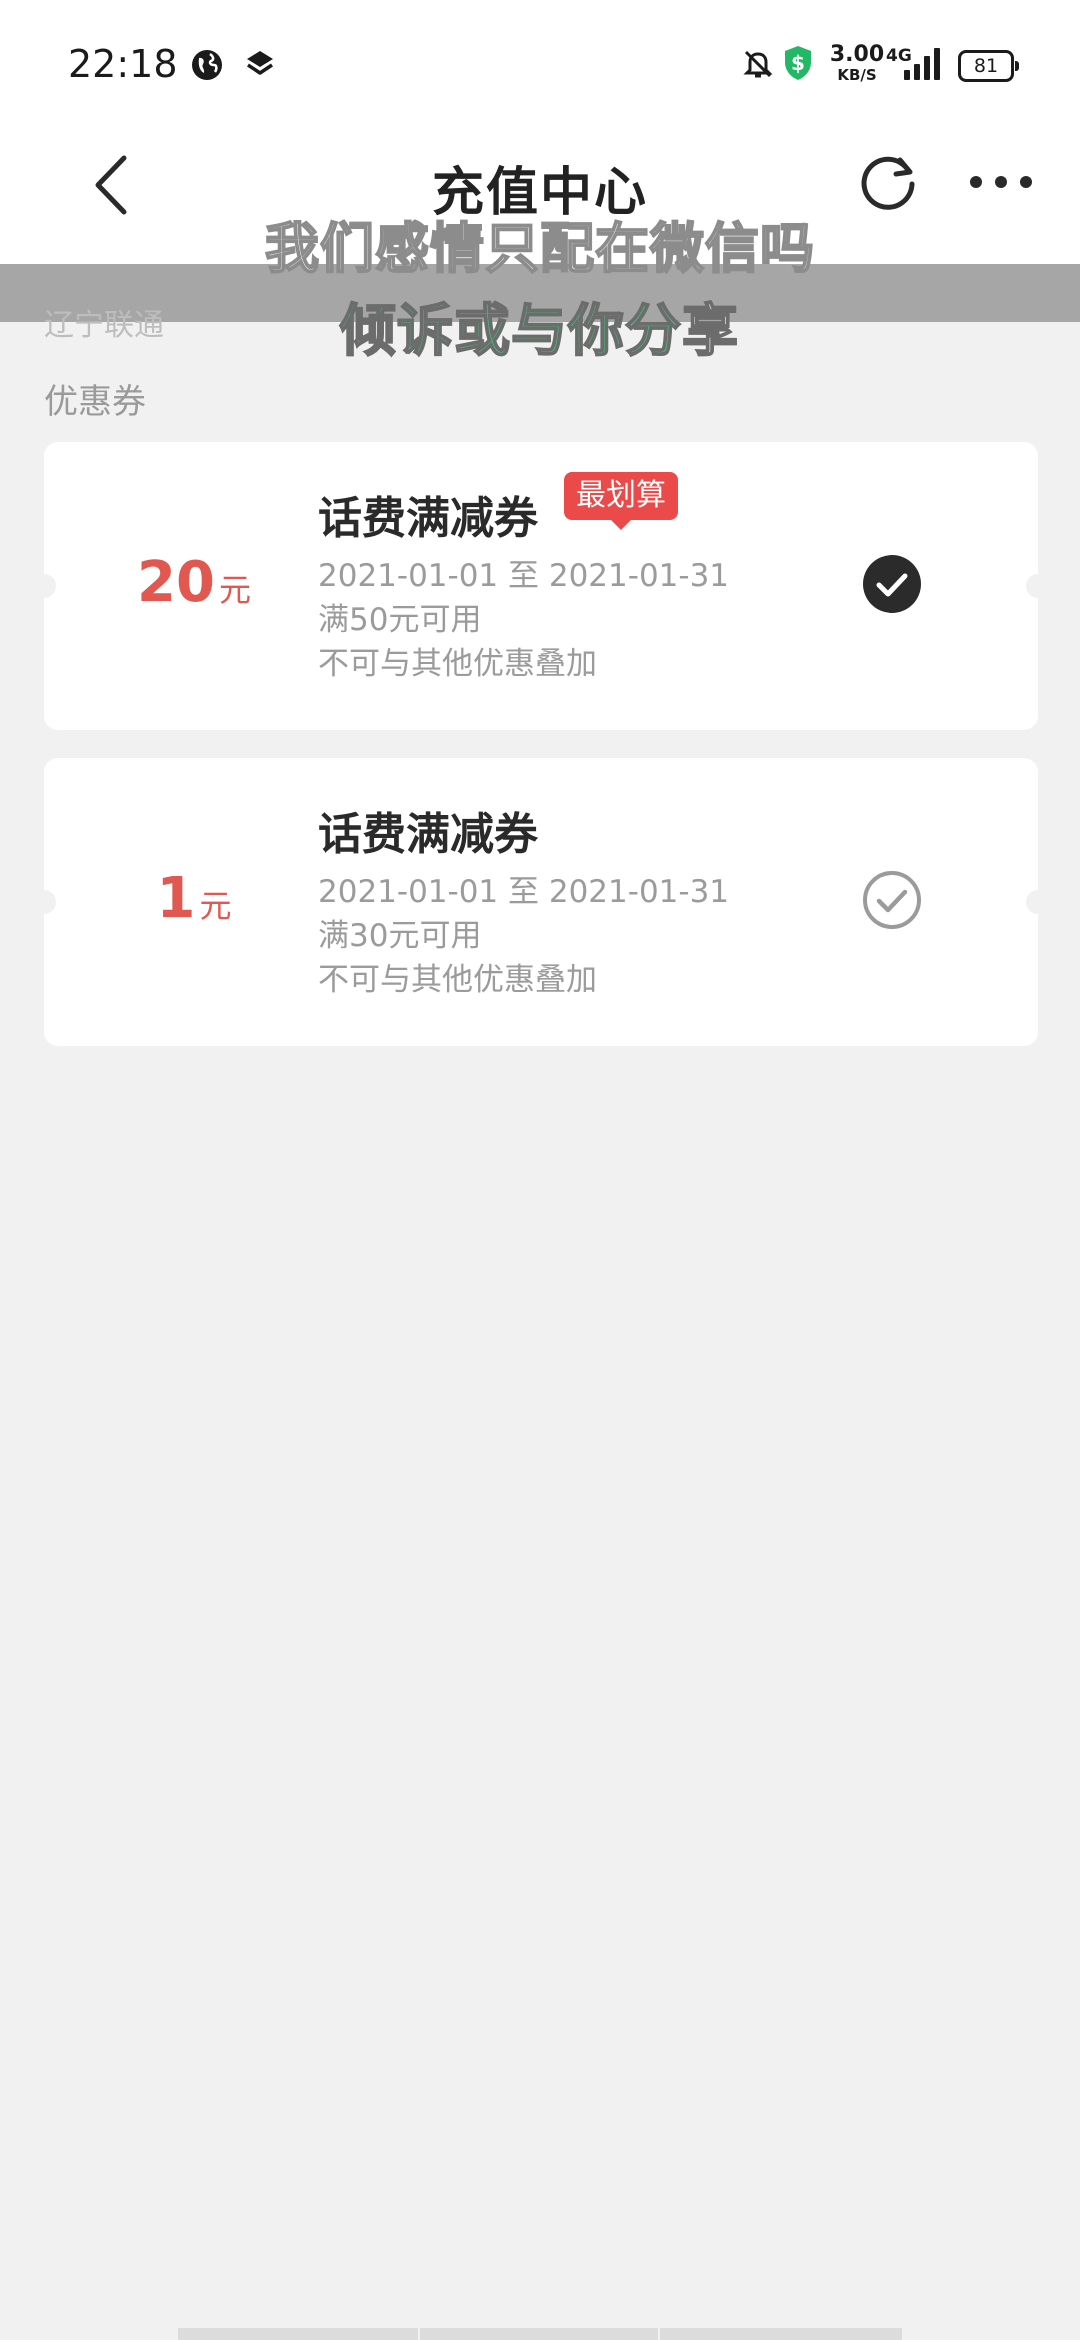  Describe the element at coordinates (176, 582) in the screenshot. I see `coupon-amount-value: 20` at that location.